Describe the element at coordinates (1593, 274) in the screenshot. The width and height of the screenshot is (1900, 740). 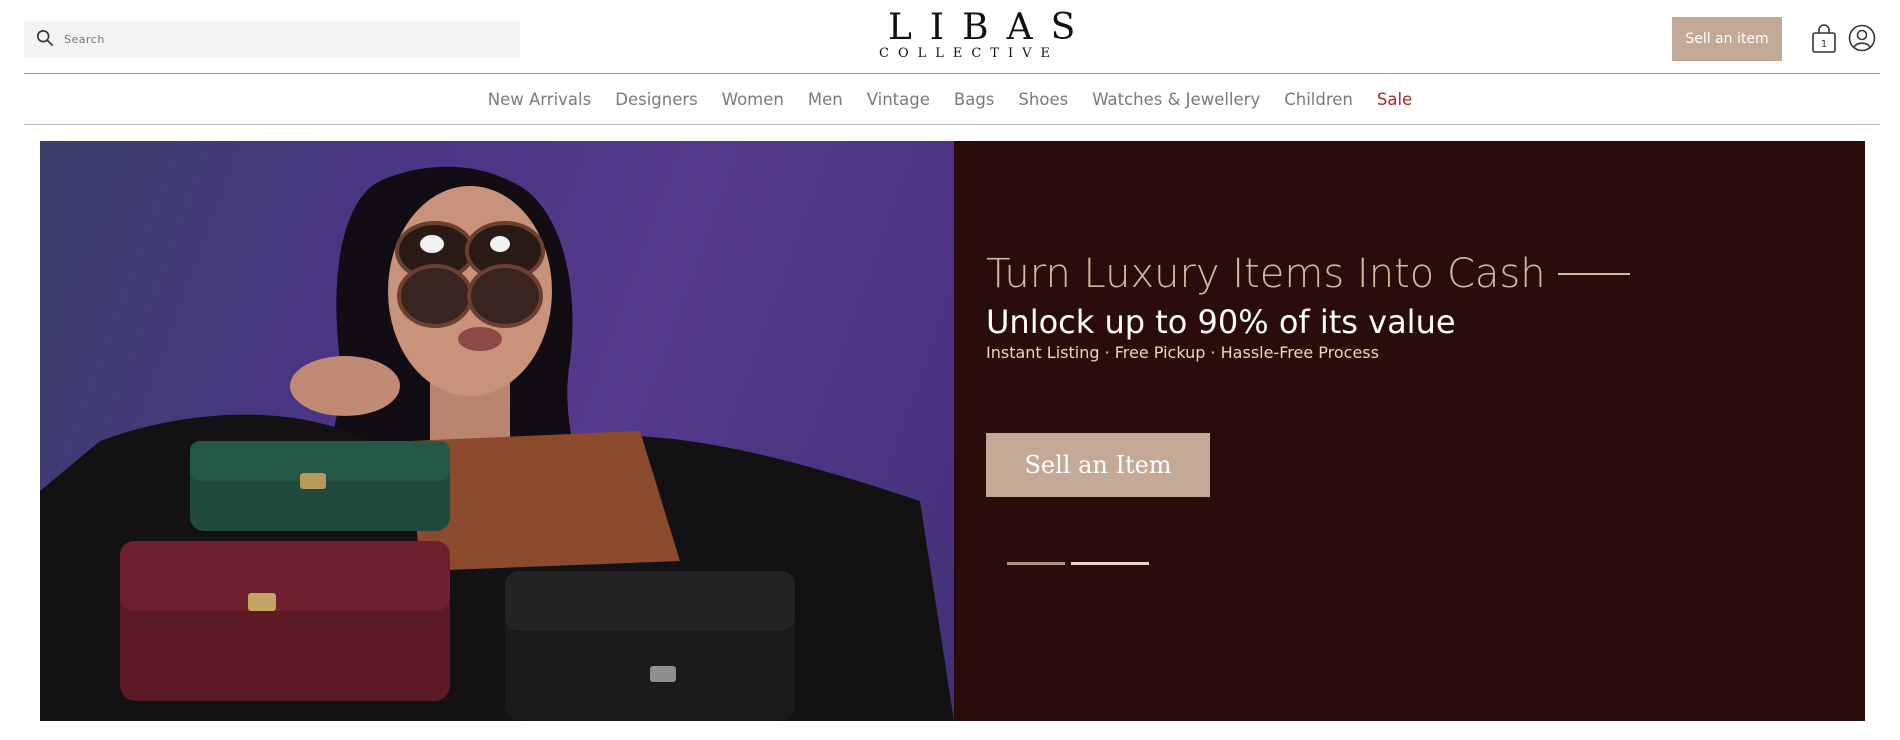
I see `headline-accent-line` at that location.